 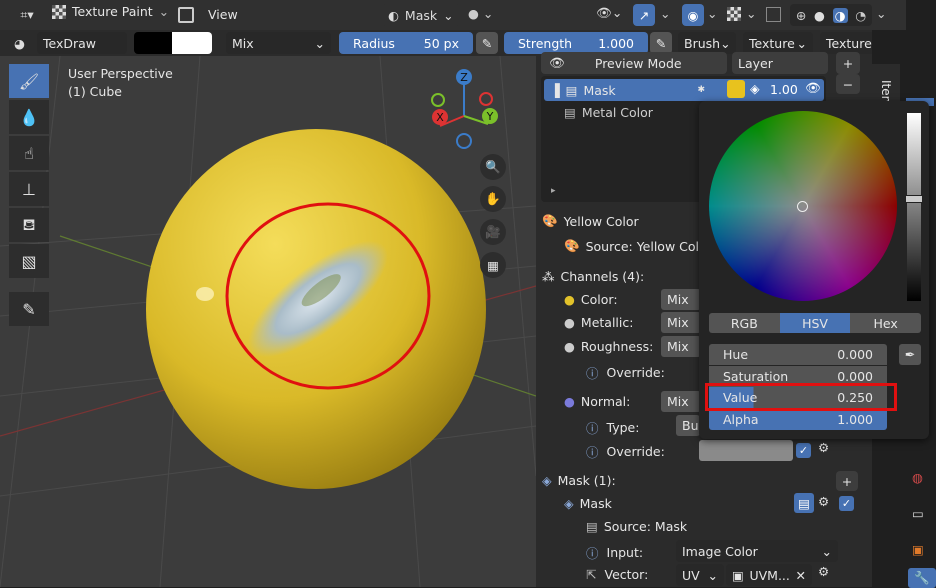 What do you see at coordinates (607, 322) in the screenshot?
I see `channel-label: Metallic:` at bounding box center [607, 322].